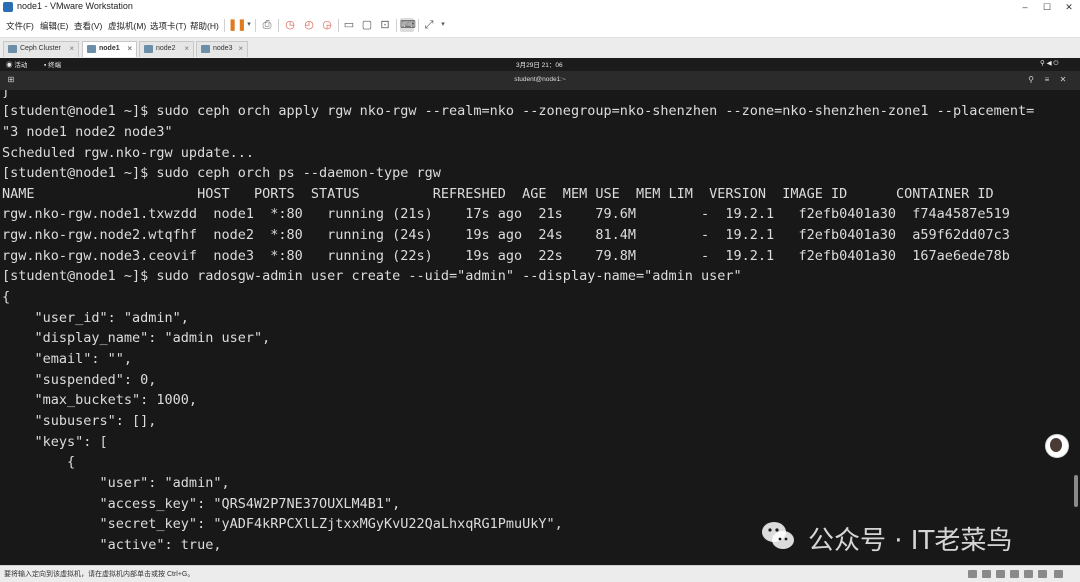  I want to click on revert-snapshot-icon: ◴, so click(309, 25).